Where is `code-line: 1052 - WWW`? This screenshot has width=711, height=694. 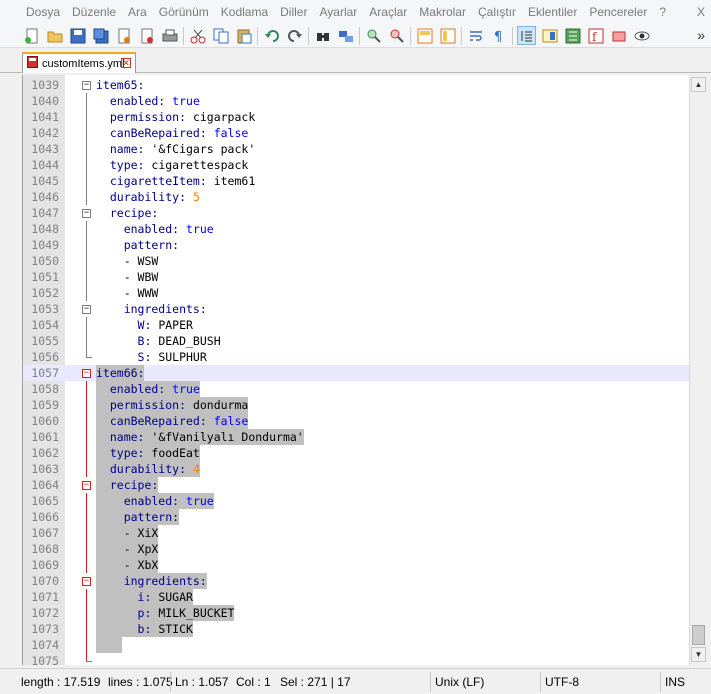 code-line: 1052 - WWW is located at coordinates (356, 293).